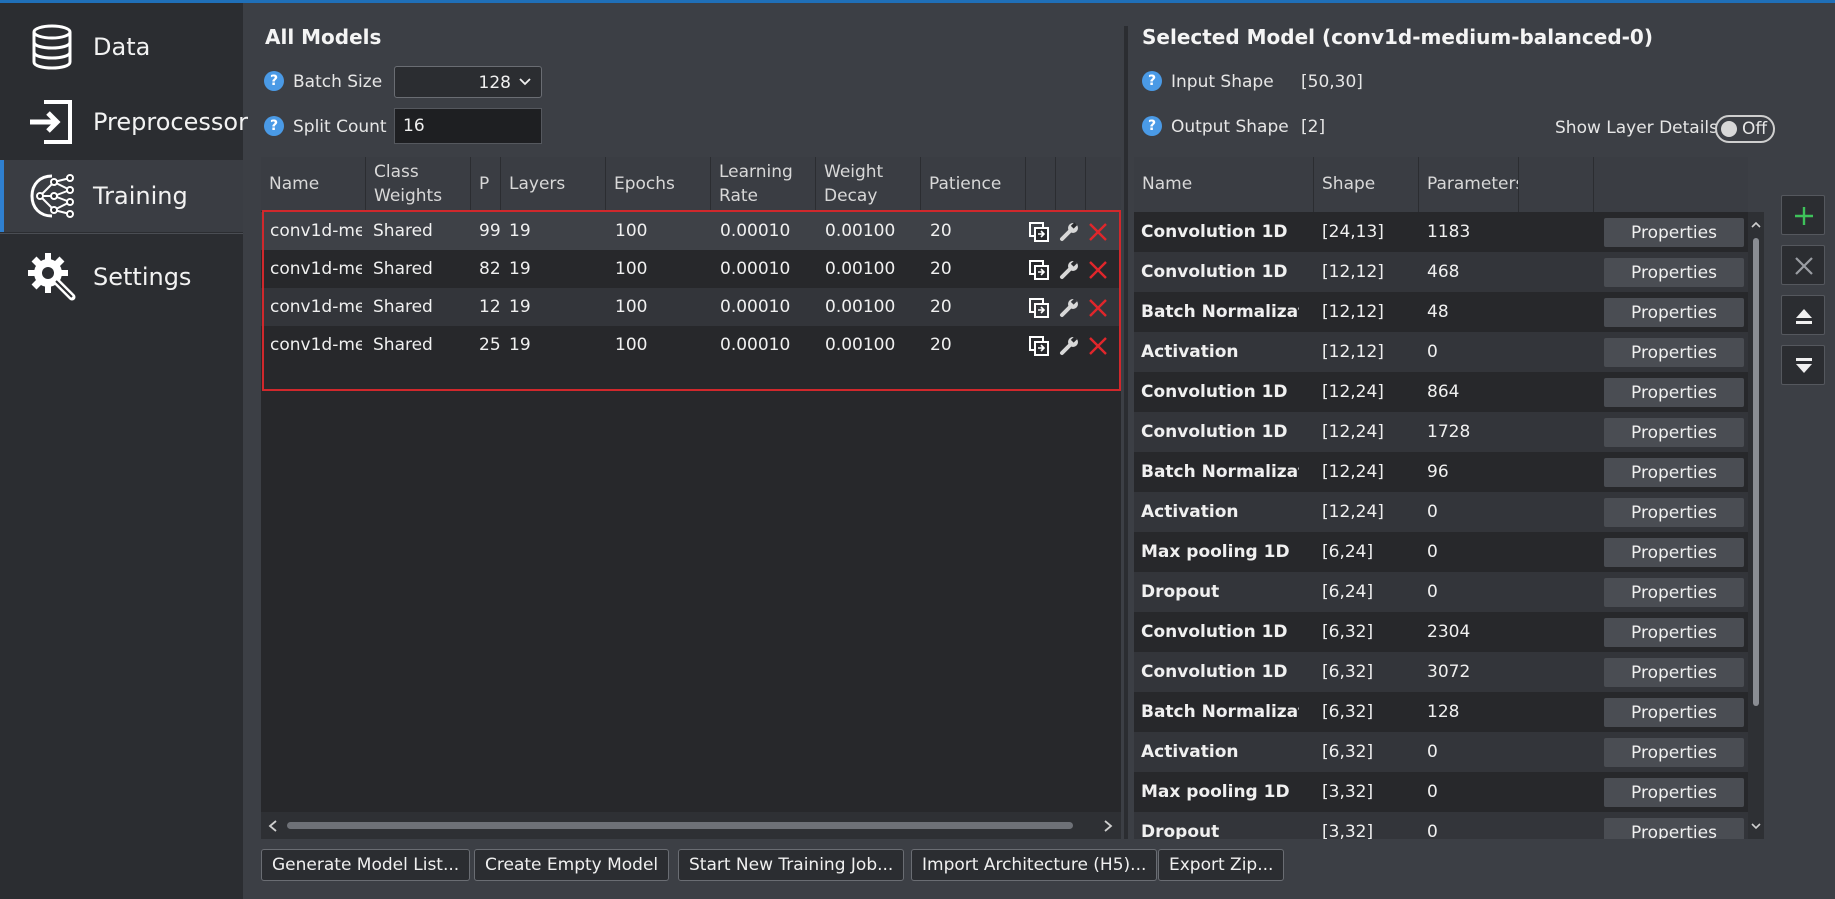 The image size is (1835, 899). Describe the element at coordinates (403, 231) in the screenshot. I see `class-weights-cell: Shared` at that location.